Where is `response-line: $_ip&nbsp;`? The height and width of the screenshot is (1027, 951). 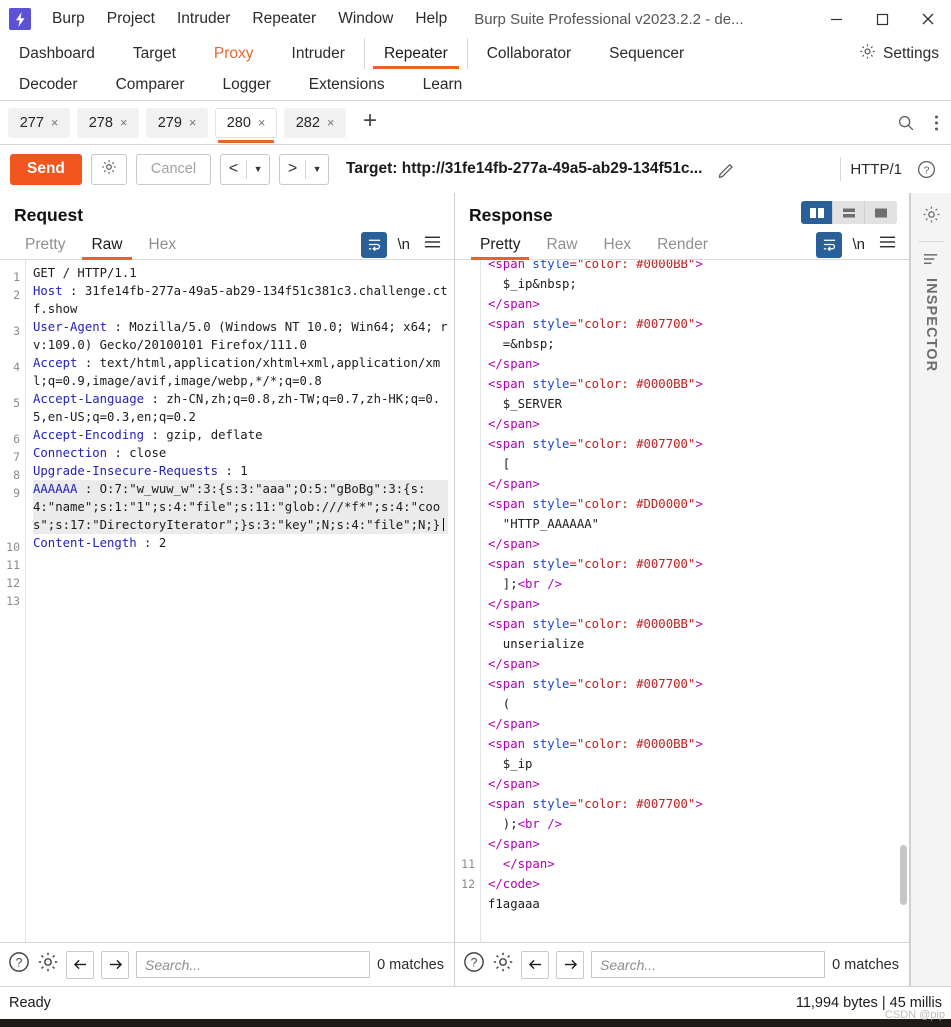 response-line: $_ip&nbsp; is located at coordinates (695, 284).